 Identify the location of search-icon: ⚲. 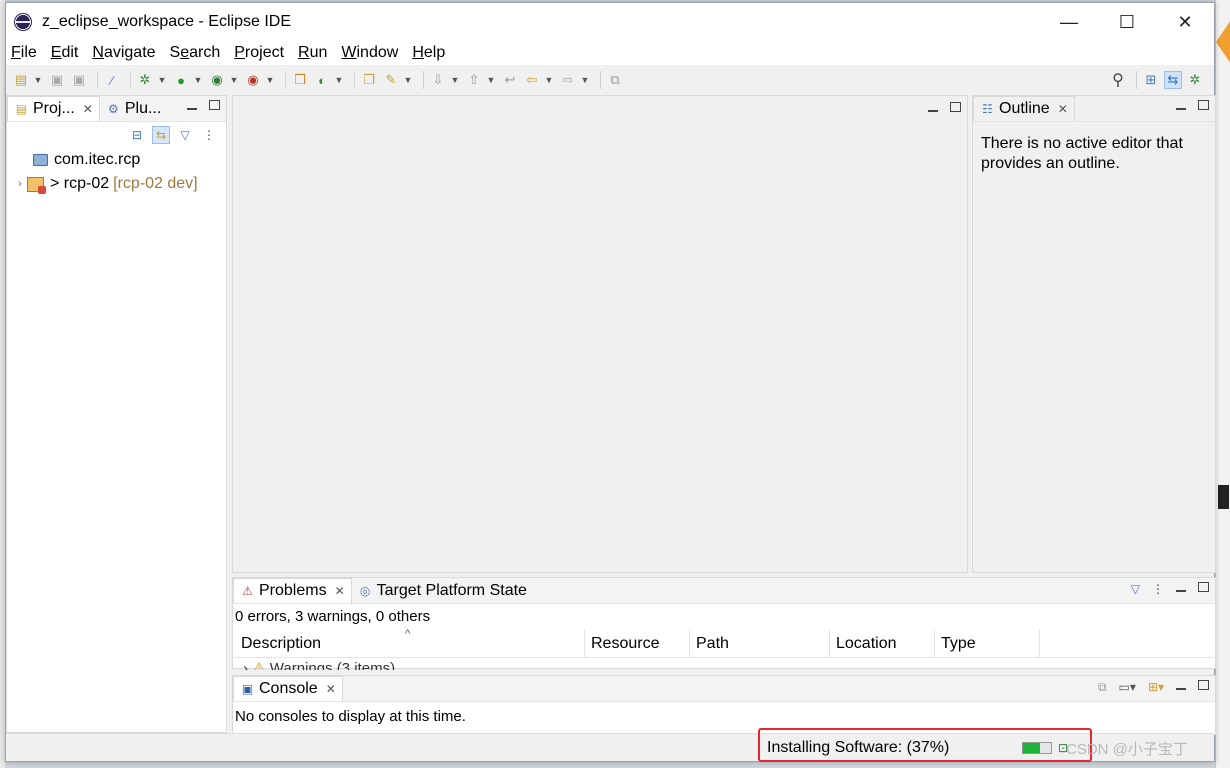
(1118, 80).